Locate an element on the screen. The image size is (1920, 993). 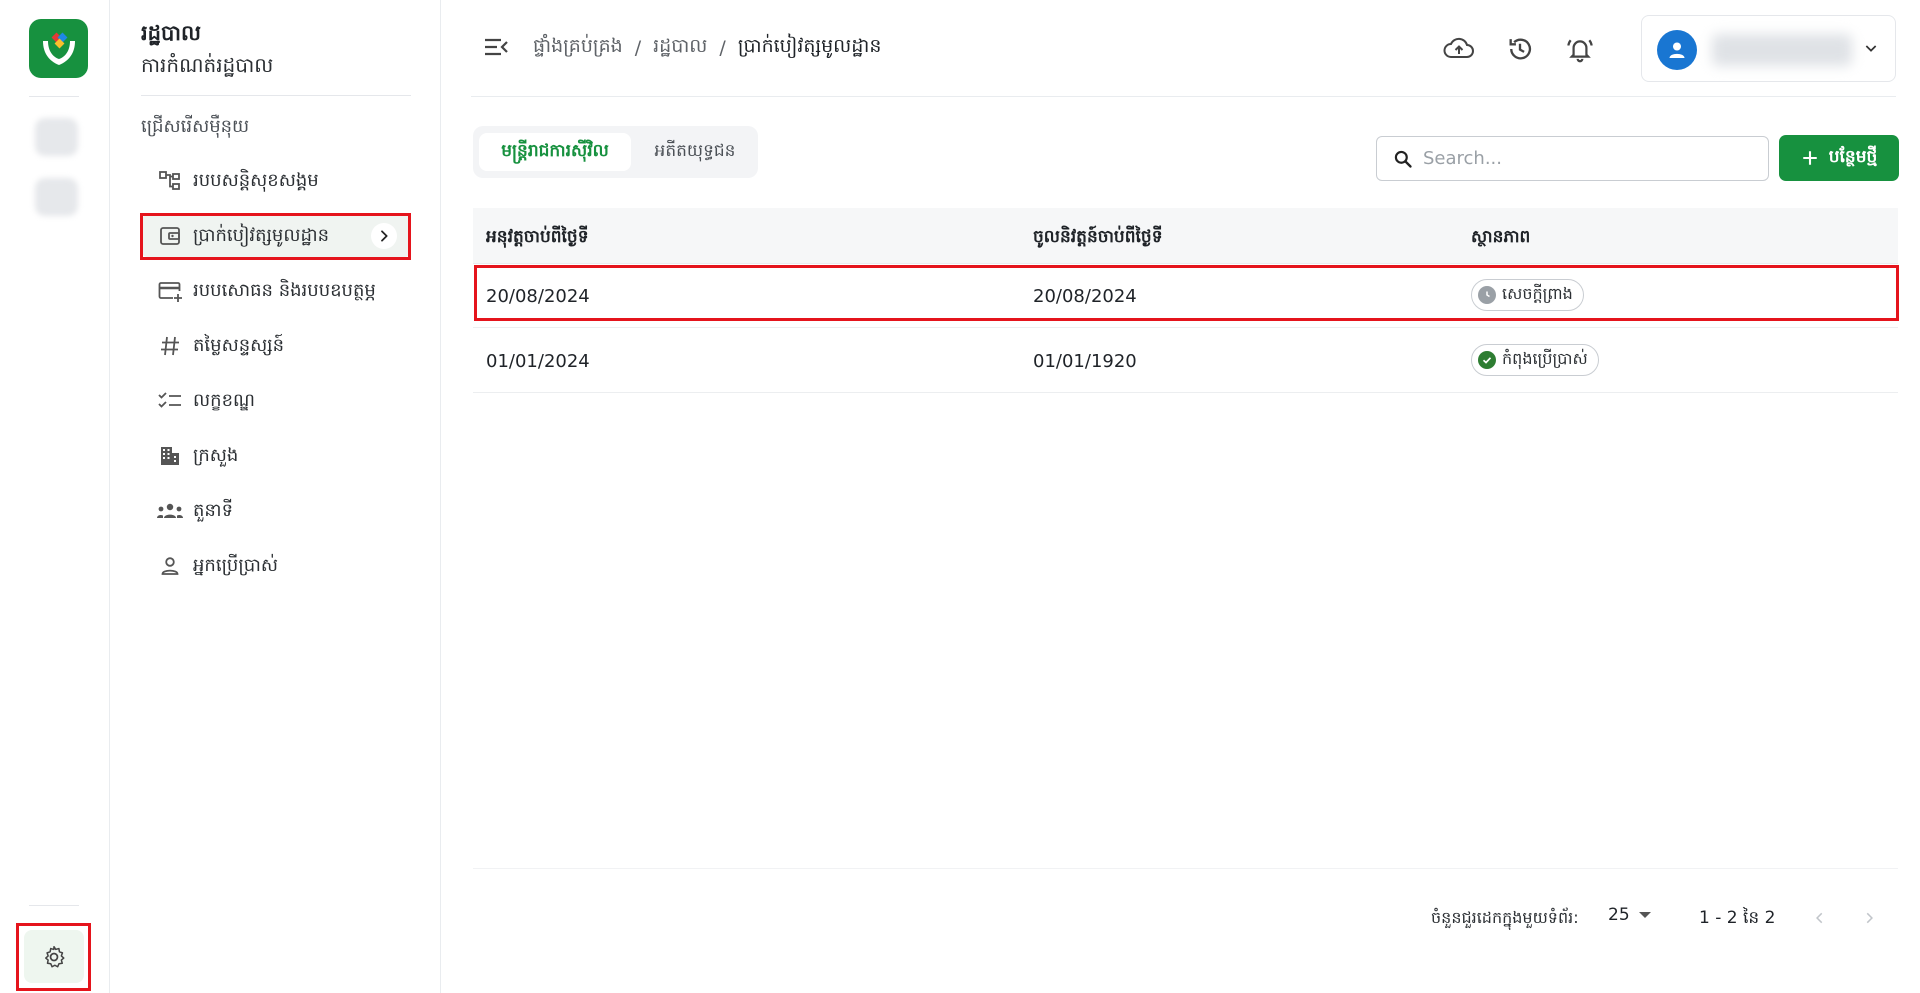
icon-rail is located at coordinates (55, 496).